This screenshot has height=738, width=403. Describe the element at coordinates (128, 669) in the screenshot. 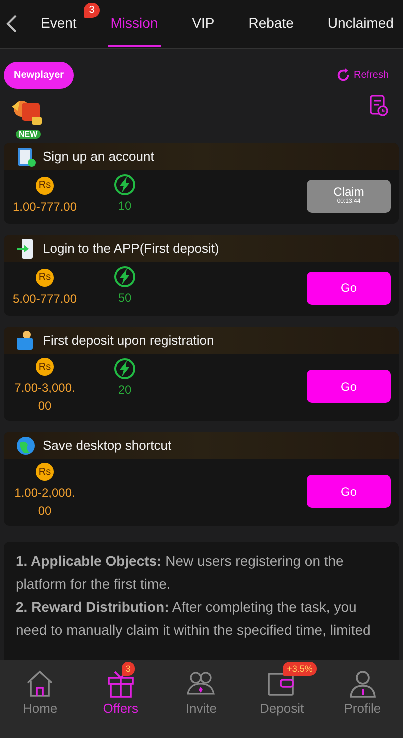

I see `nav-badge: 3` at that location.